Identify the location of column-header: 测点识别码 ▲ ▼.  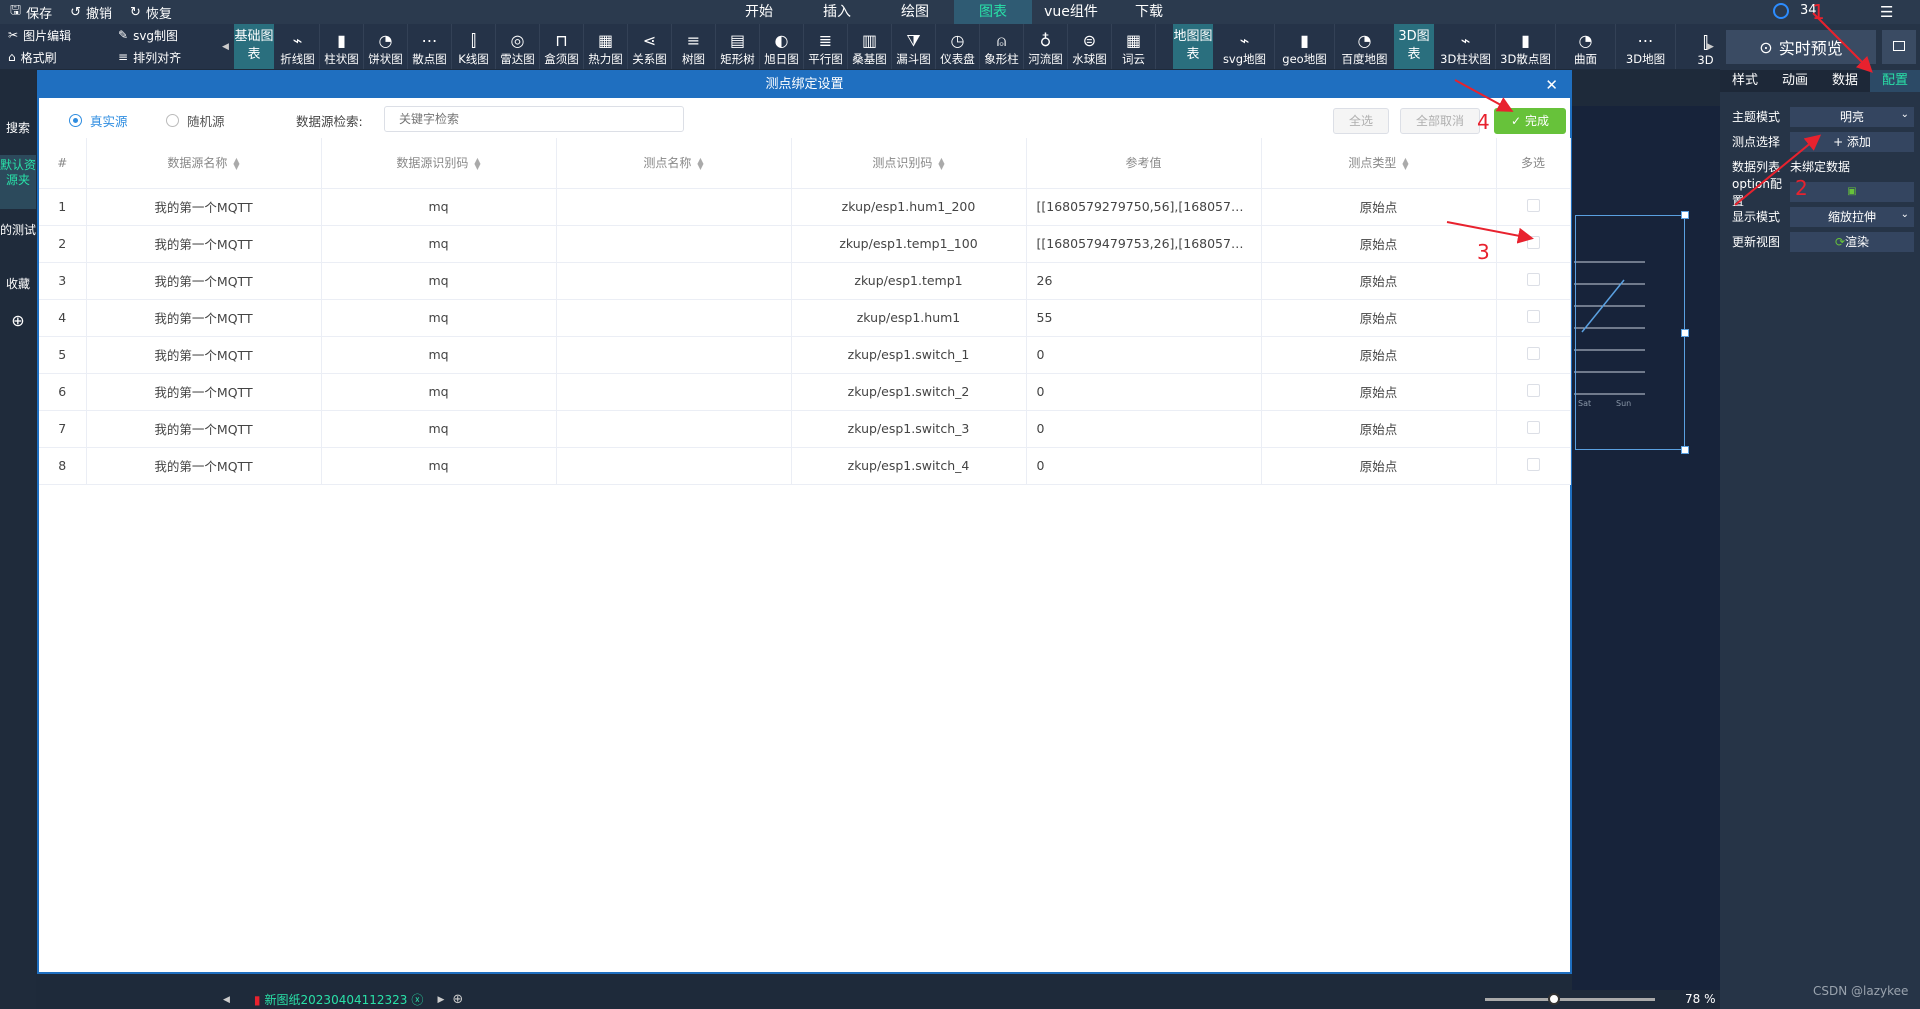
(909, 163).